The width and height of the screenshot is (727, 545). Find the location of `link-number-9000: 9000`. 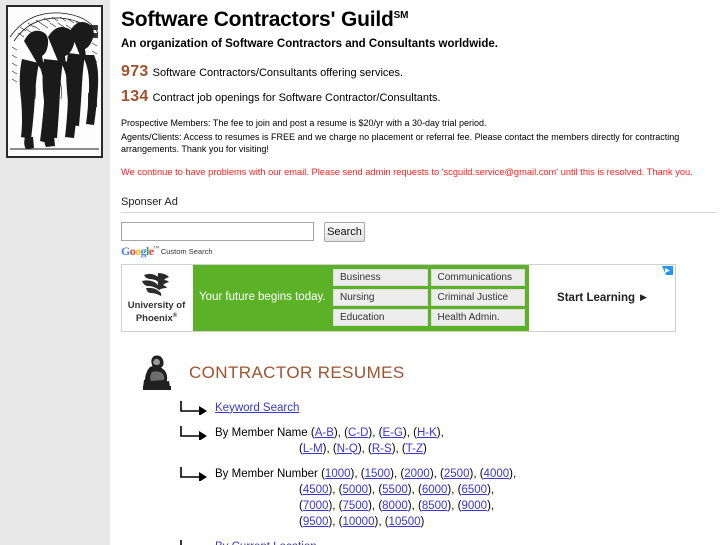

link-number-9000: 9000 is located at coordinates (474, 506).